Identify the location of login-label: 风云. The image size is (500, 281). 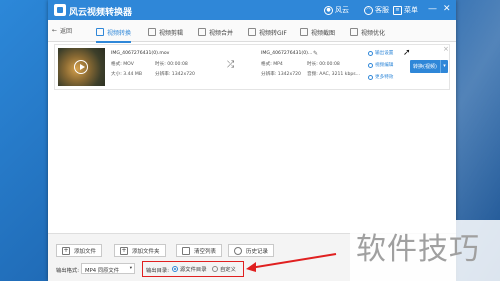
(342, 10).